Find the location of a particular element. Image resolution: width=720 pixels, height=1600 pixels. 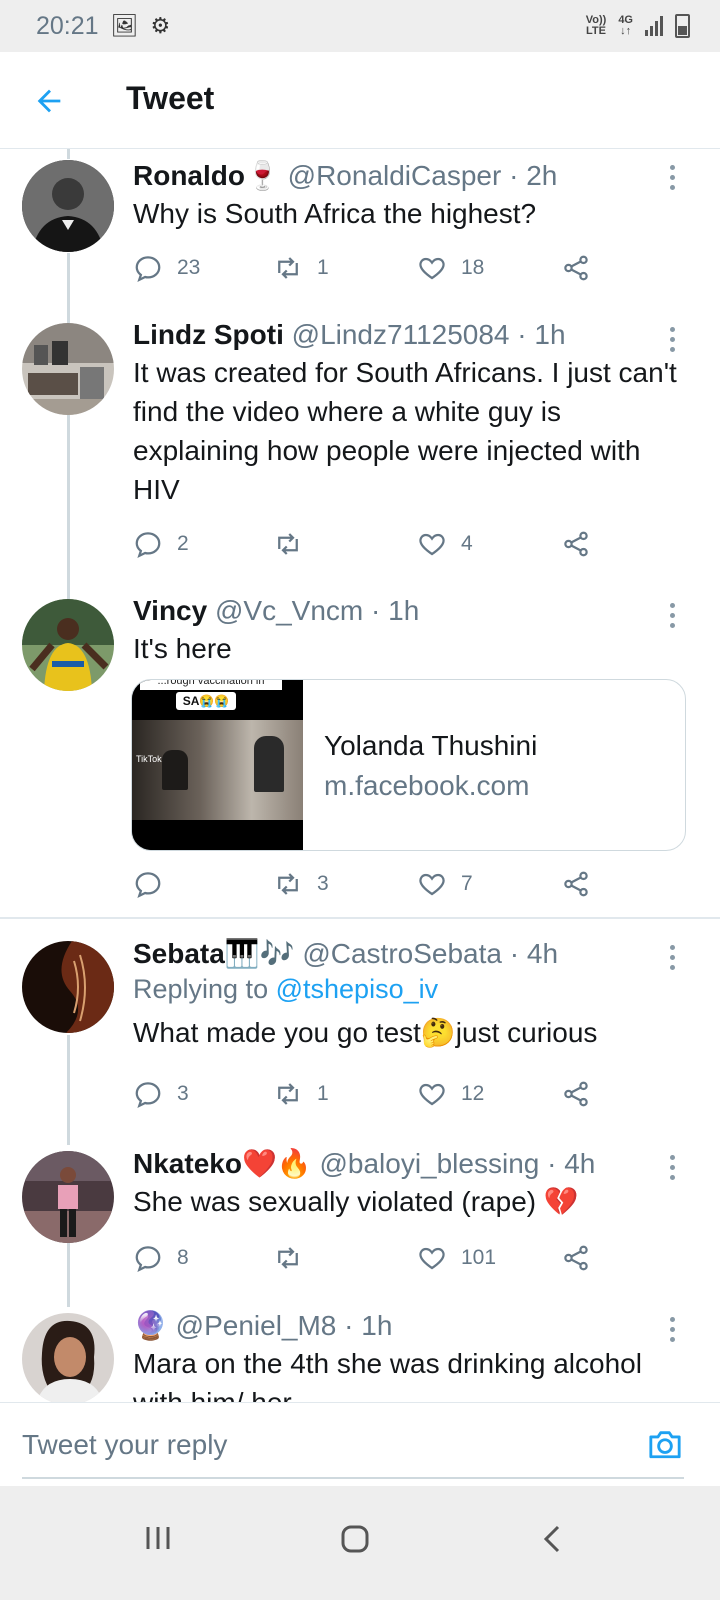

author-handle: @Vc_Vncm is located at coordinates (289, 610).